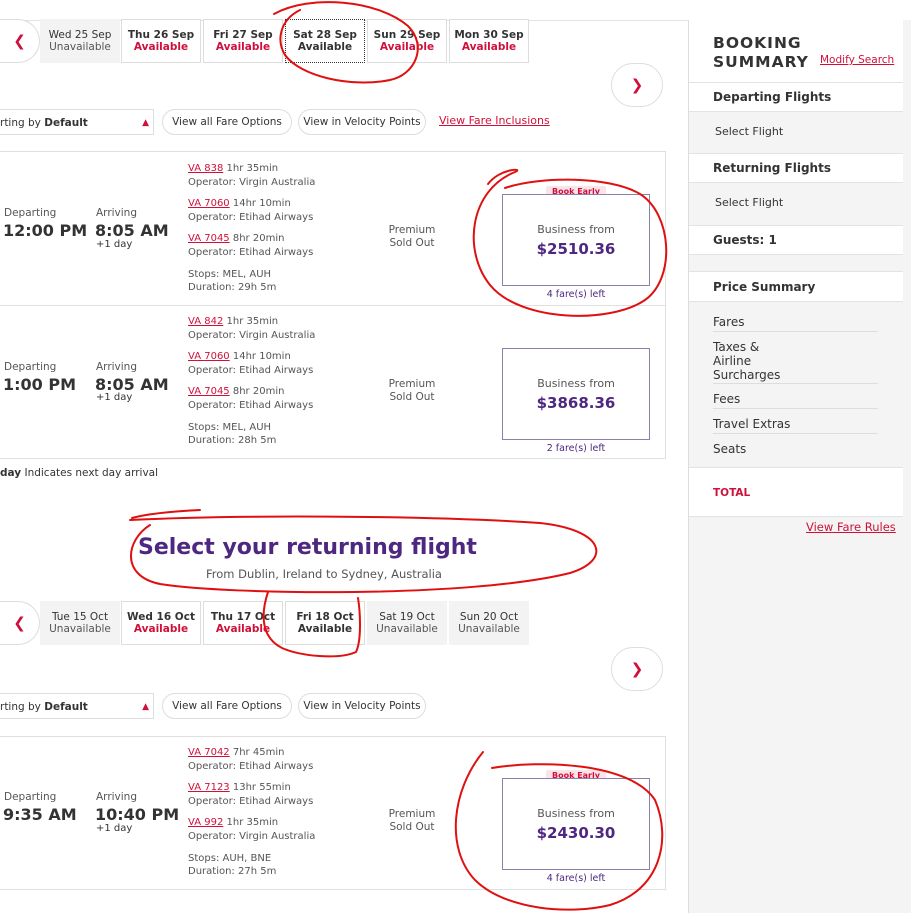 The height and width of the screenshot is (913, 911). I want to click on select-returning-flight: Select Flight, so click(749, 202).